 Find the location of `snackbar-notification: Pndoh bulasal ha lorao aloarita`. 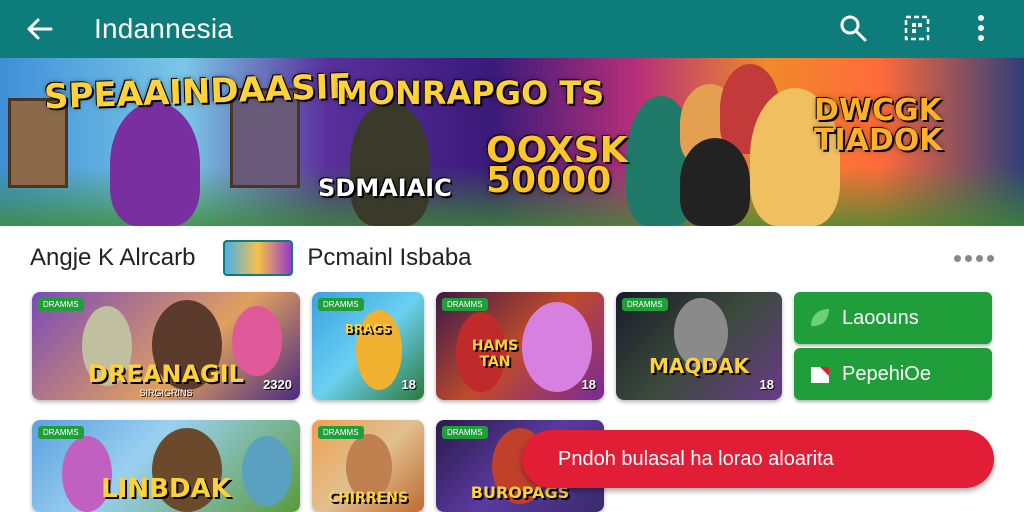

snackbar-notification: Pndoh bulasal ha lorao aloarita is located at coordinates (758, 459).